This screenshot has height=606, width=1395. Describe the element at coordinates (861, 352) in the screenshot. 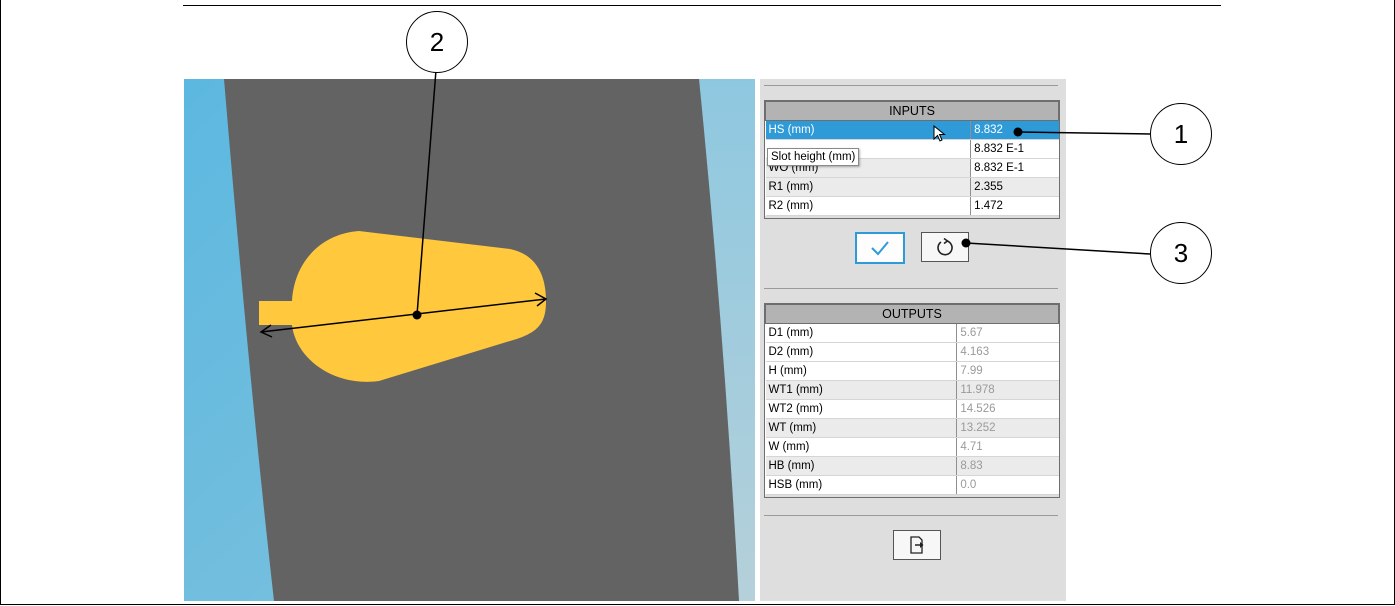

I see `output-label: D2 (mm)` at that location.